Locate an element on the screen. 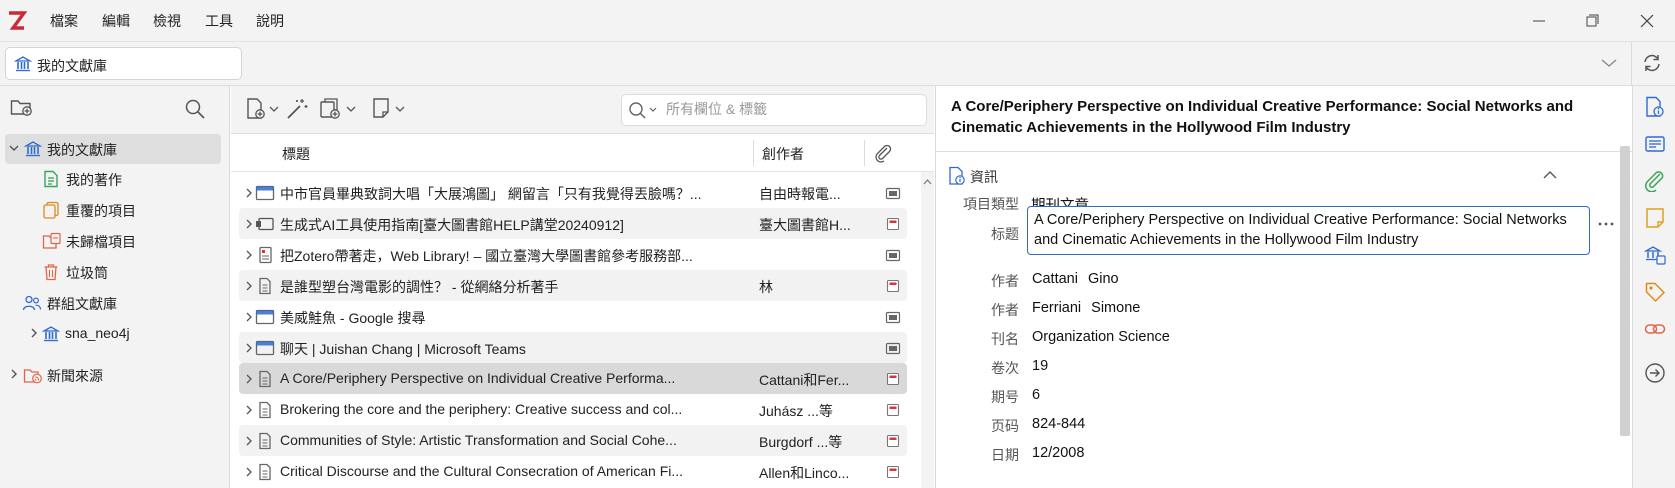 The height and width of the screenshot is (488, 1675). new-note-icon is located at coordinates (389, 109).